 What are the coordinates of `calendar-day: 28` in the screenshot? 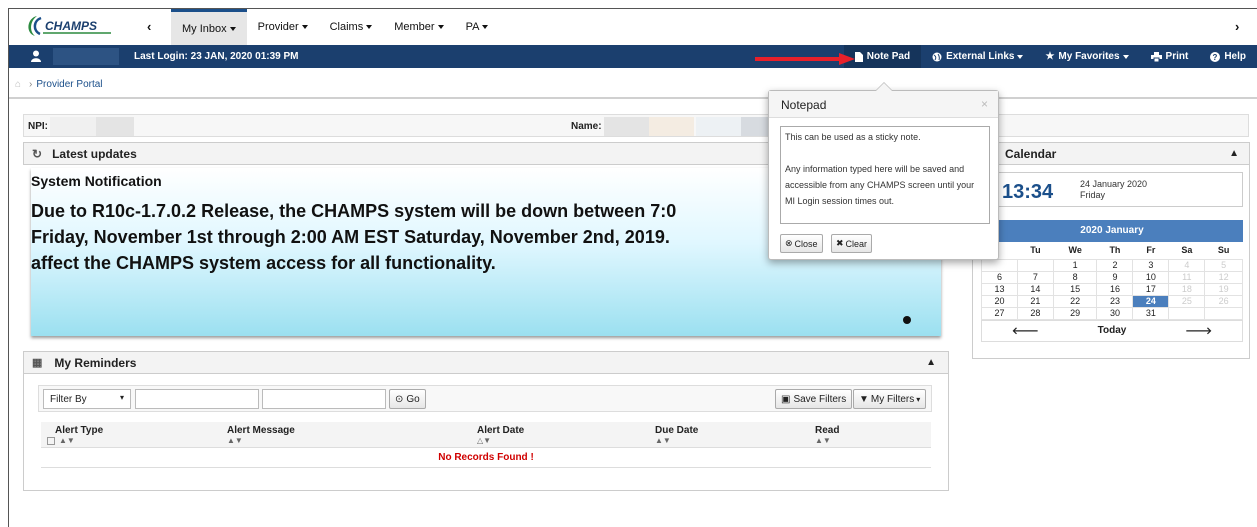 It's located at (1035, 313).